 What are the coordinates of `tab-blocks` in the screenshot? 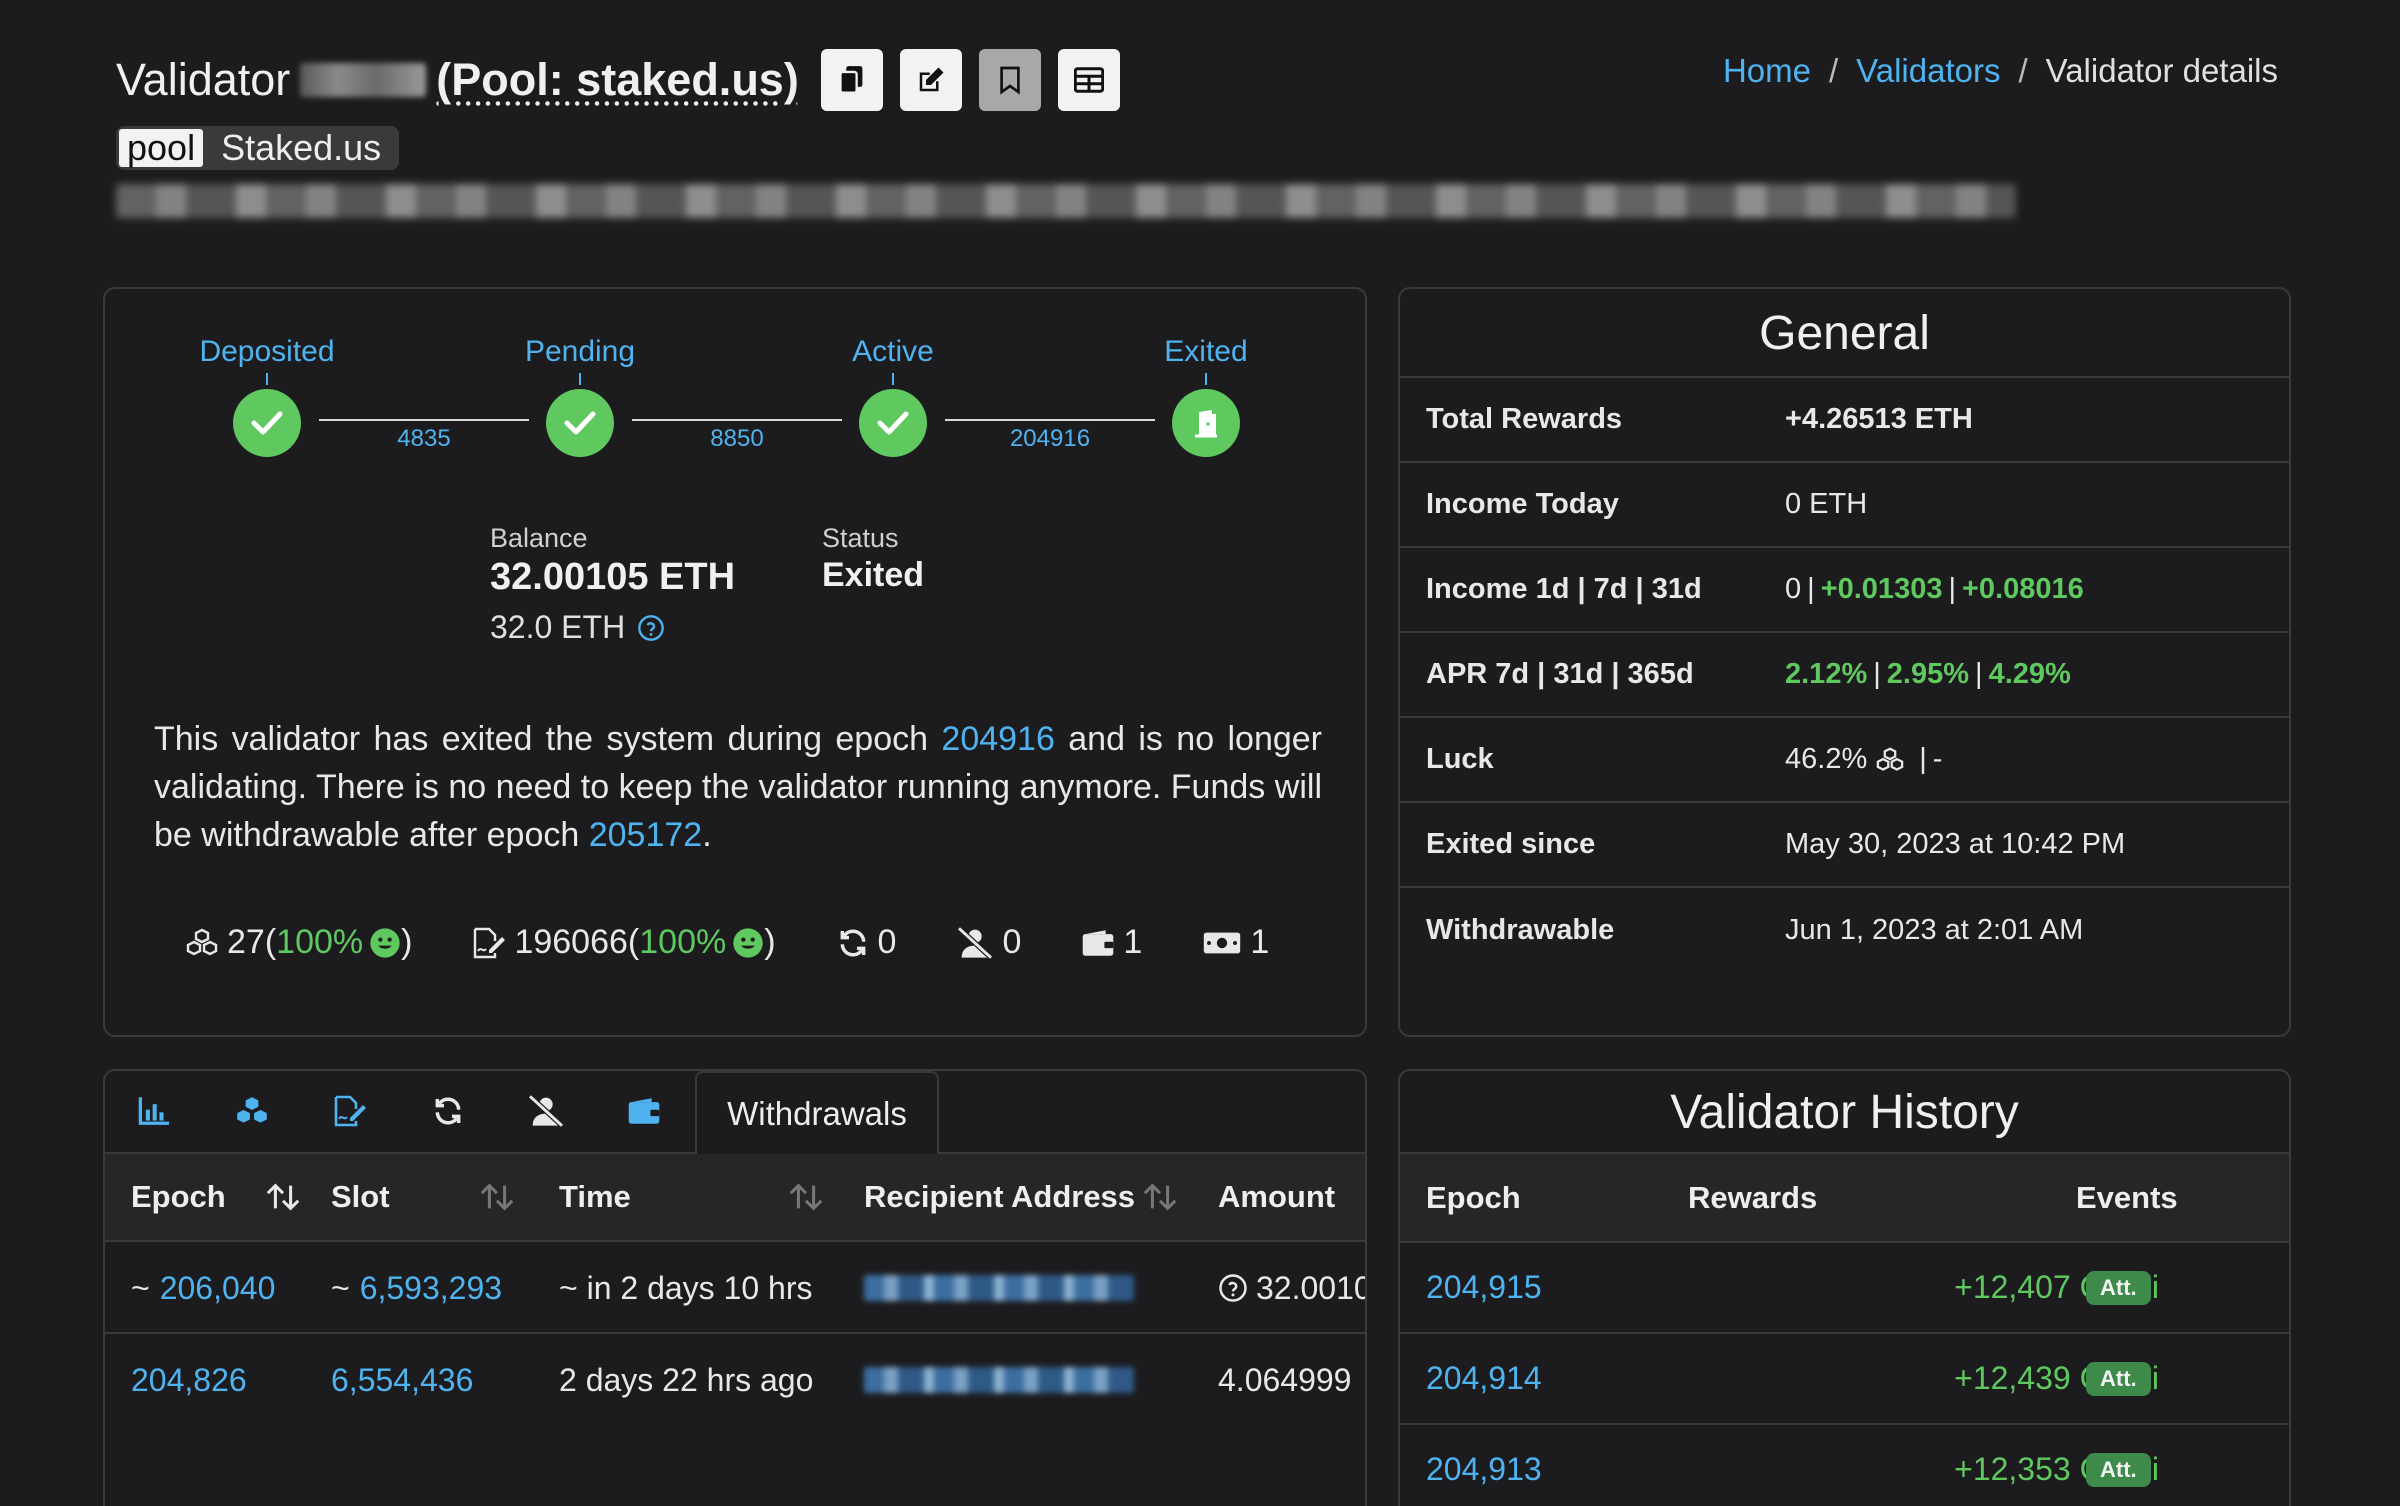 It's located at (252, 1111).